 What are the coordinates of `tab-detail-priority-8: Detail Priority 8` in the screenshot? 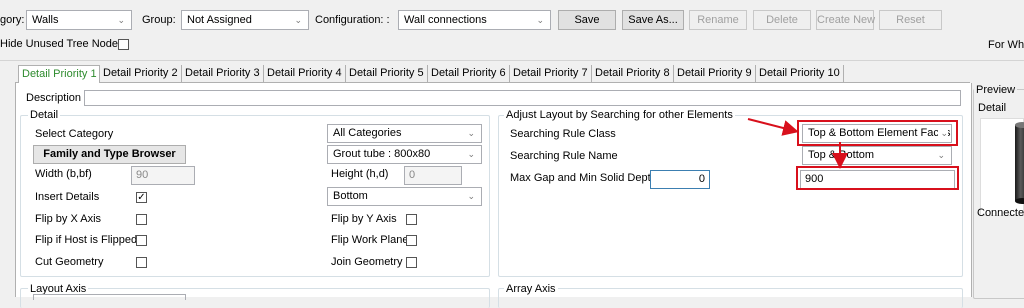 It's located at (633, 73).